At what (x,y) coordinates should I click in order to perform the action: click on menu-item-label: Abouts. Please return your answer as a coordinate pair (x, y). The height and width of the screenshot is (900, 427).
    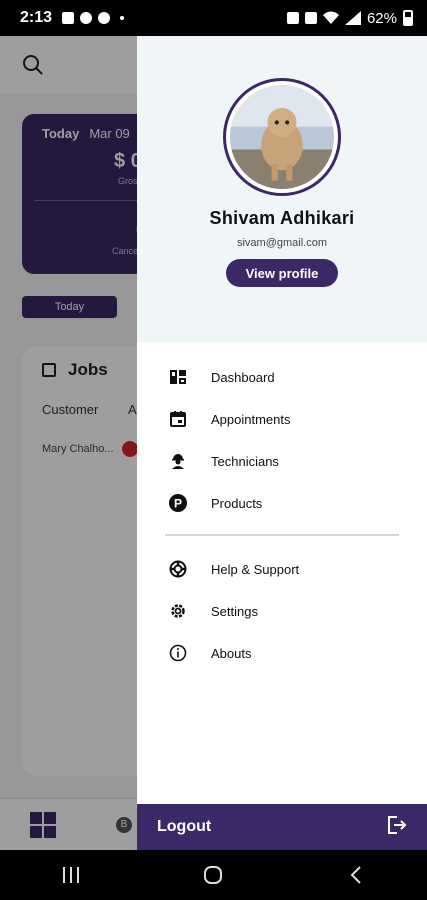
    Looking at the image, I should click on (231, 653).